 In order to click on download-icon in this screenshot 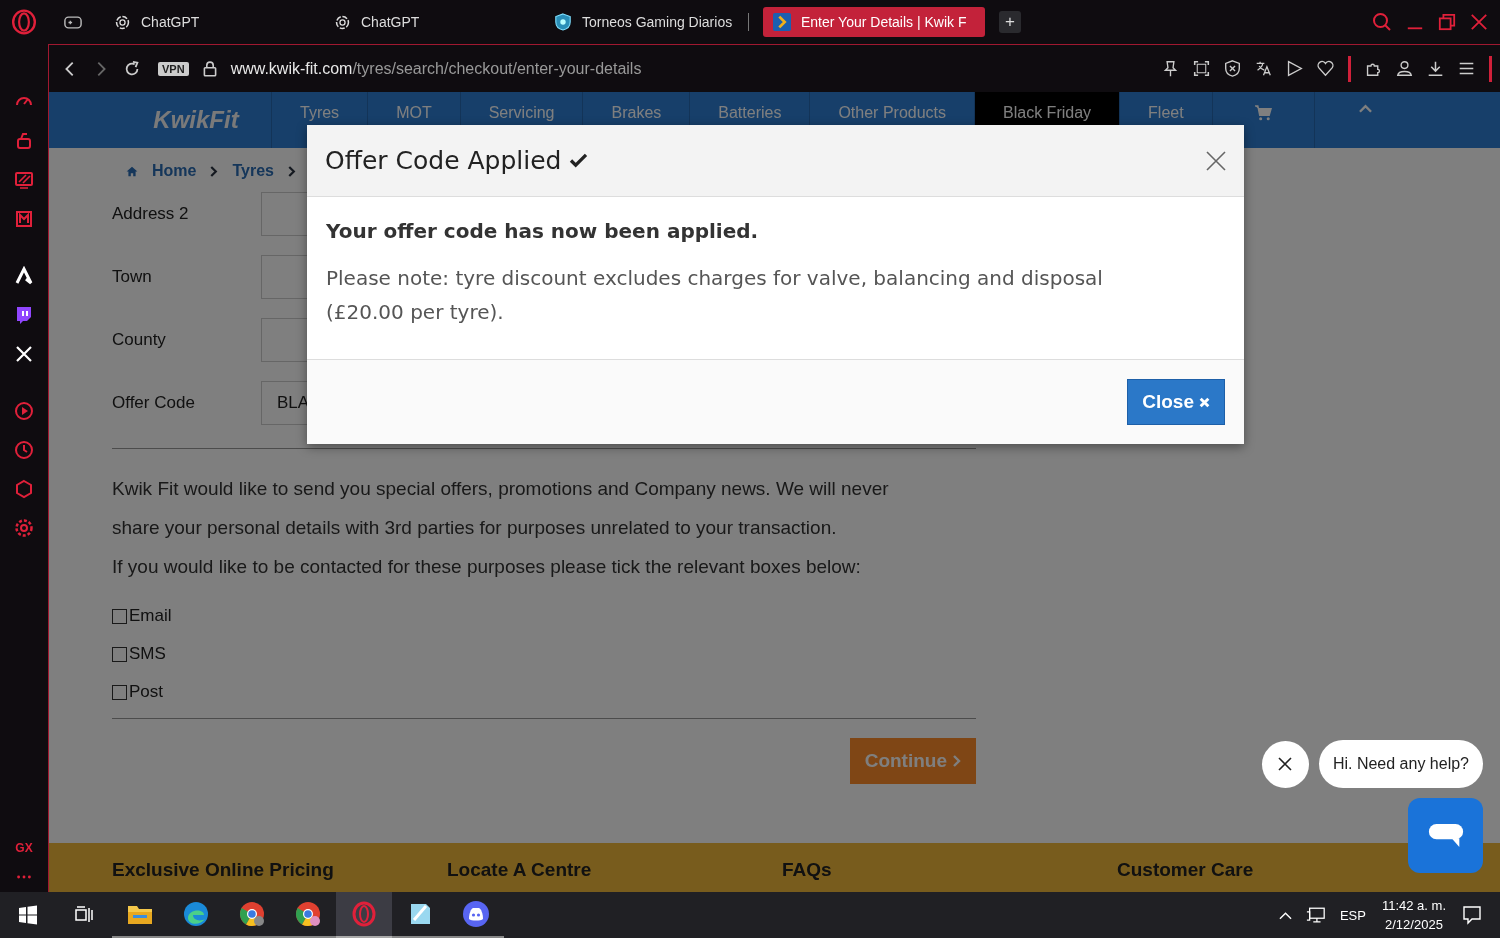, I will do `click(1435, 68)`.